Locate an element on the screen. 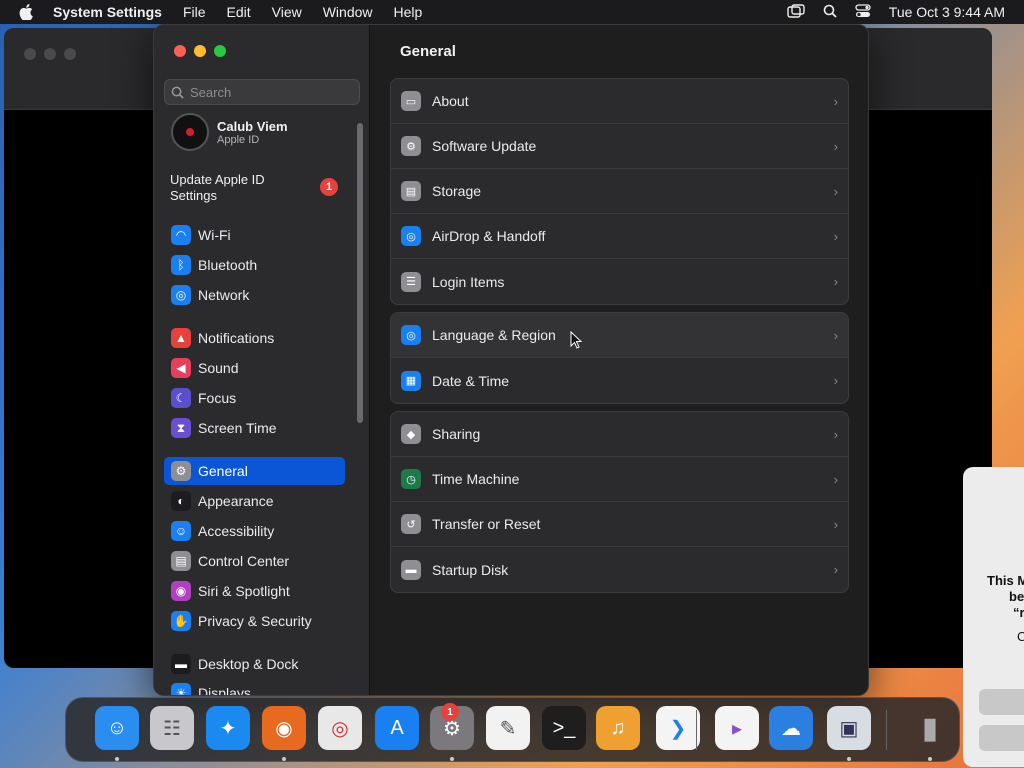 The height and width of the screenshot is (768, 1024). sidebar-item-appearance: ◐ Appearance is located at coordinates (254, 501).